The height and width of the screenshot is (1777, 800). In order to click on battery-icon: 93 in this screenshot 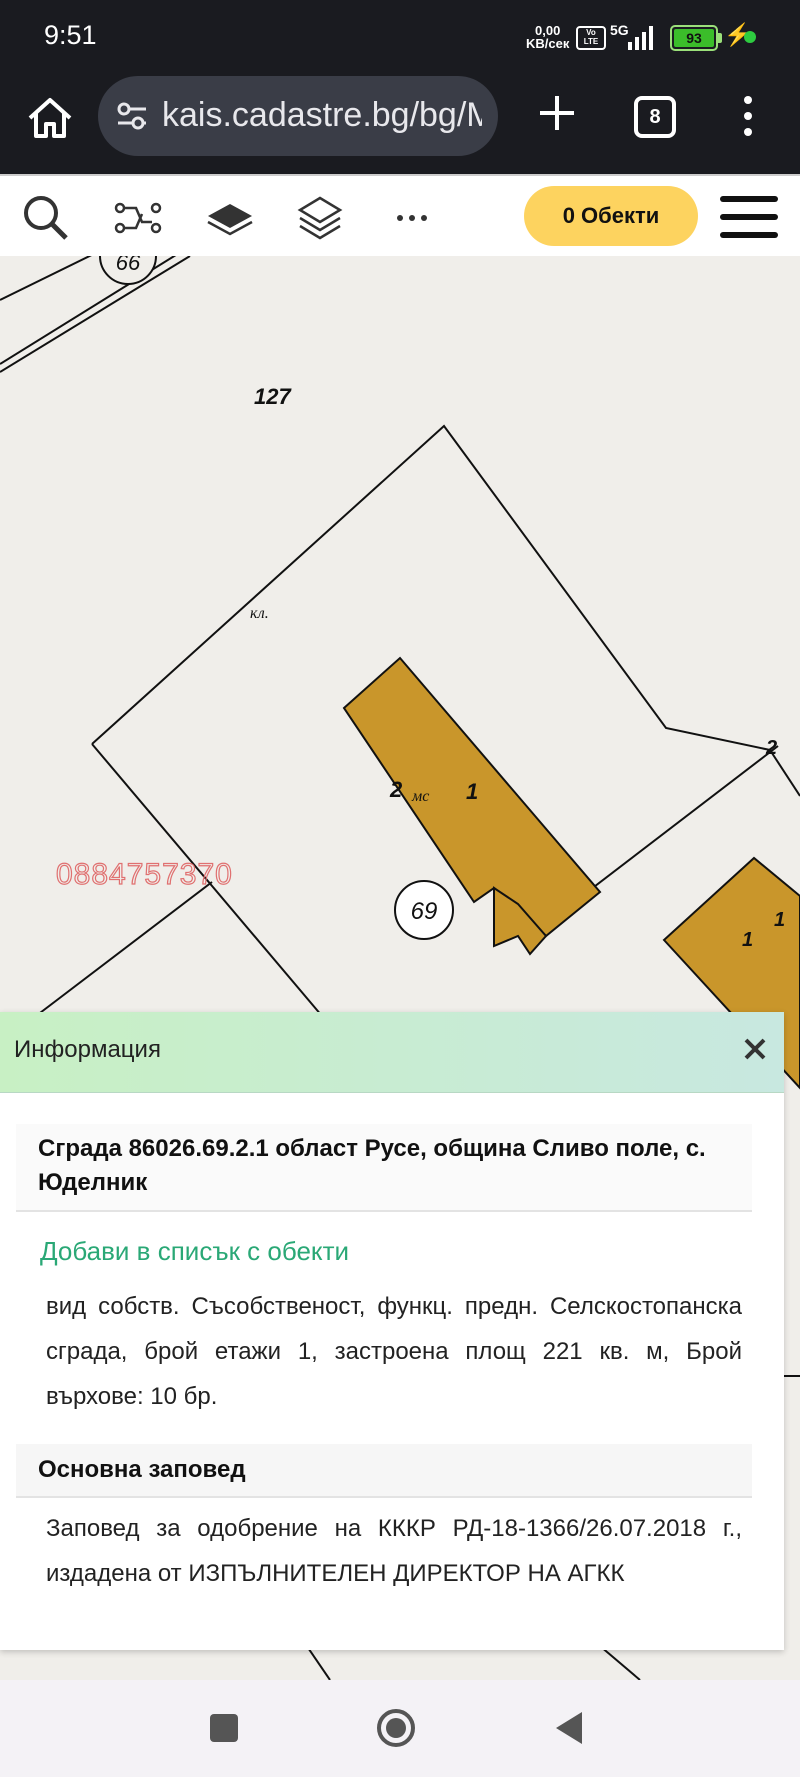, I will do `click(696, 38)`.